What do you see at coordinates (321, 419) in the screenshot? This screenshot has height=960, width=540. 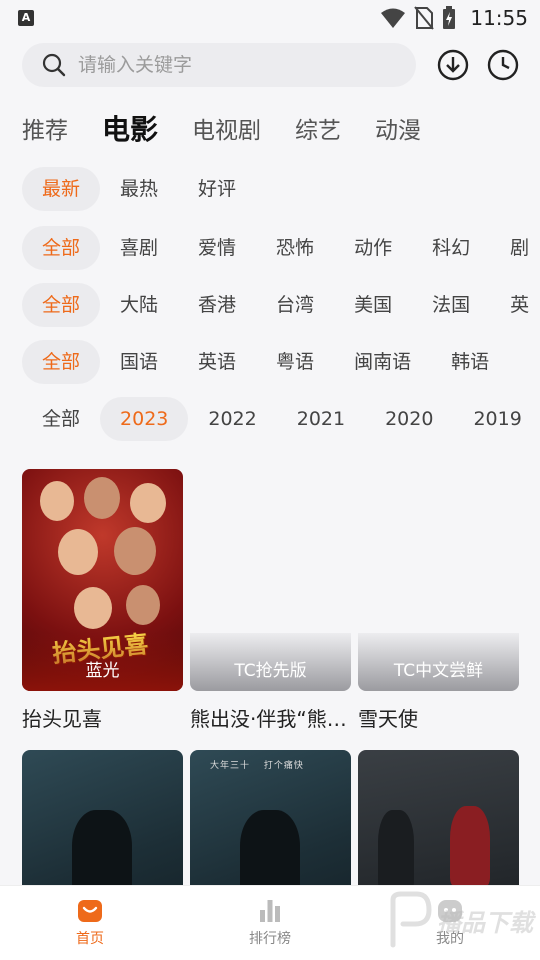 I see `year-chip-2021: 2021` at bounding box center [321, 419].